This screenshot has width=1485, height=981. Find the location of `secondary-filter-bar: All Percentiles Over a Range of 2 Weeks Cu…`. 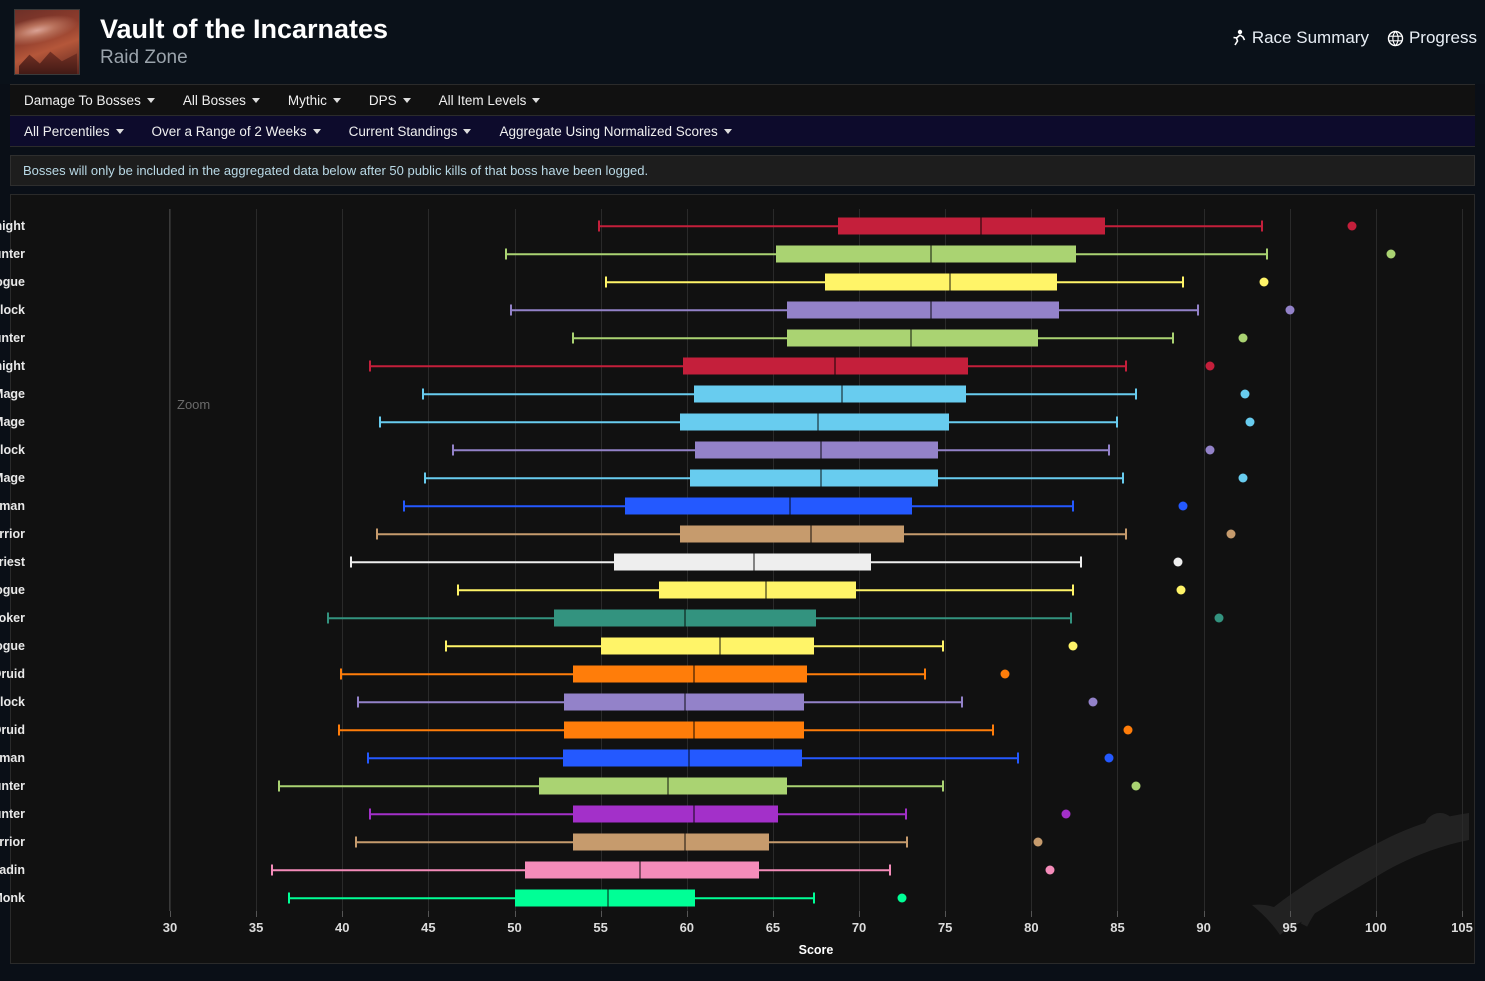

secondary-filter-bar: All Percentiles Over a Range of 2 Weeks Cu… is located at coordinates (742, 131).